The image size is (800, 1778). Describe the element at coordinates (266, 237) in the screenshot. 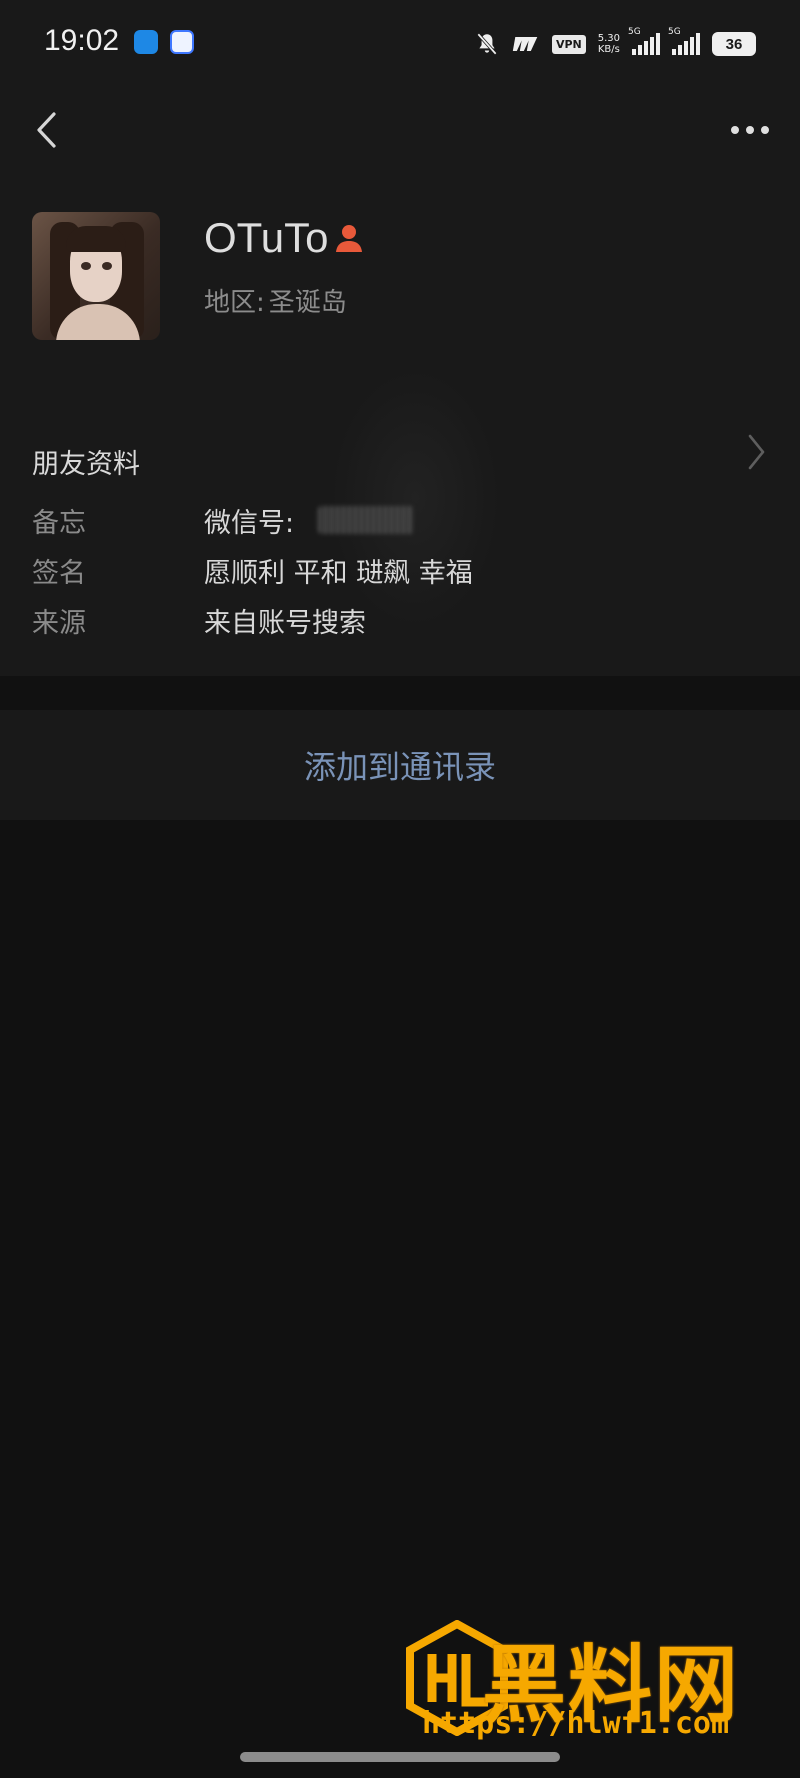

I see `nickname-text: OTuTo` at that location.